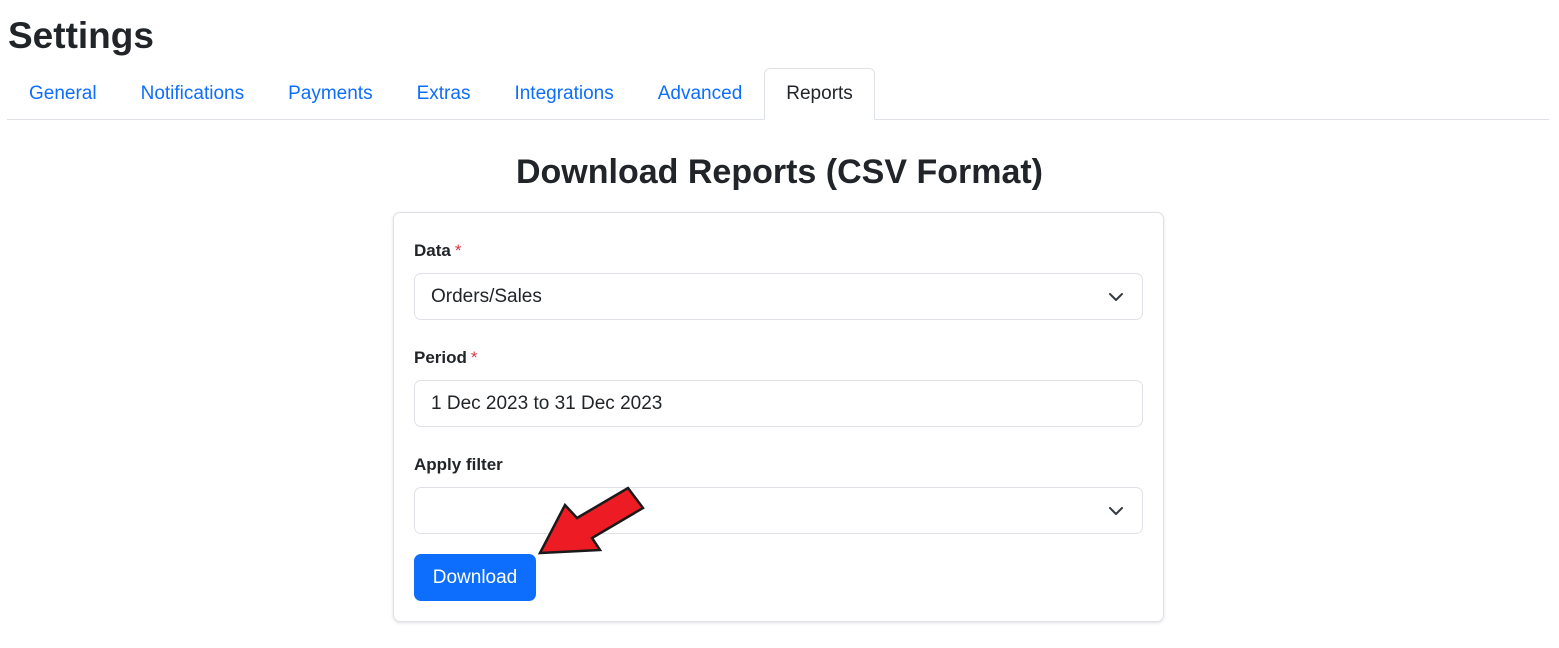 This screenshot has width=1559, height=648. Describe the element at coordinates (700, 94) in the screenshot. I see `tab-advanced: Advanced` at that location.